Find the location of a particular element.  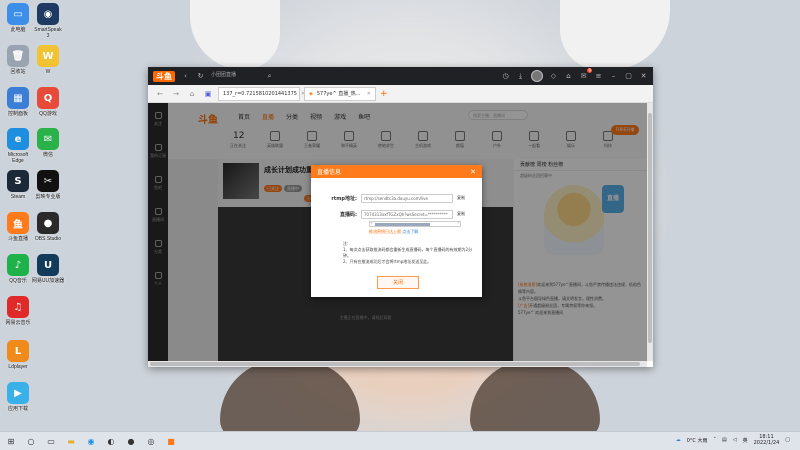

clock: 18:11 2022/1/24 is located at coordinates (767, 440).